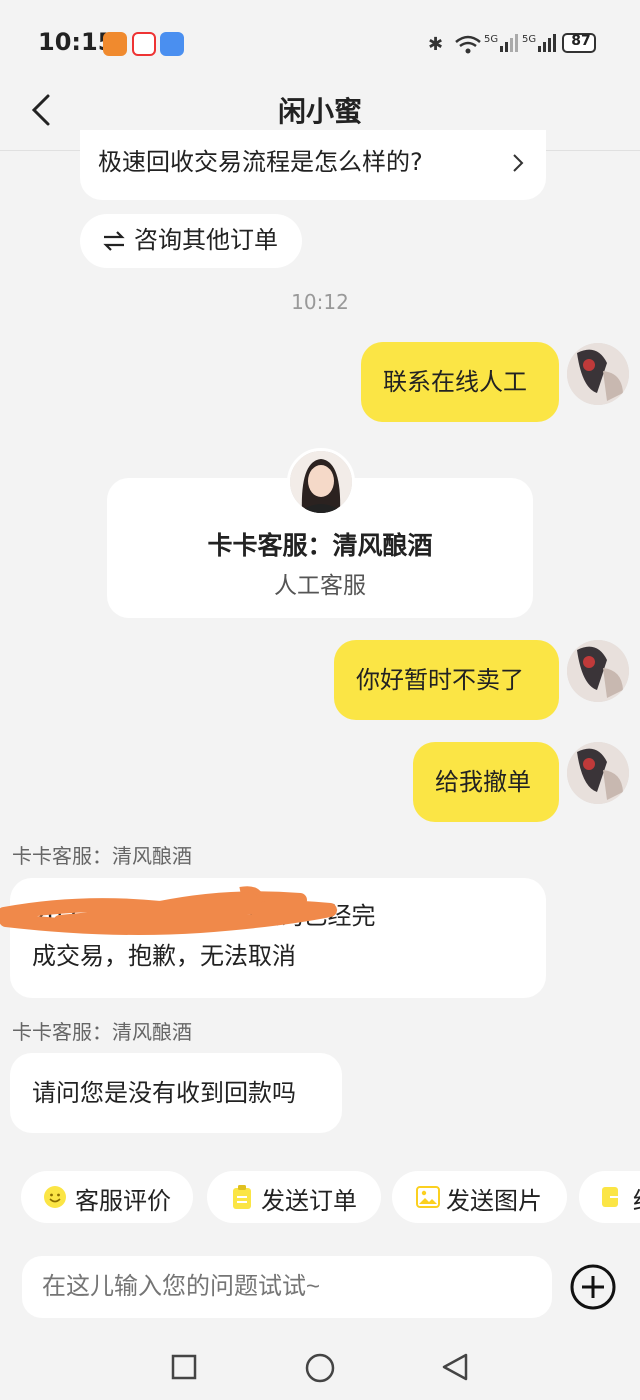 This screenshot has height=1400, width=640. What do you see at coordinates (164, 1093) in the screenshot?
I see `agent-message-text: 请问您是没有收到回款吗` at bounding box center [164, 1093].